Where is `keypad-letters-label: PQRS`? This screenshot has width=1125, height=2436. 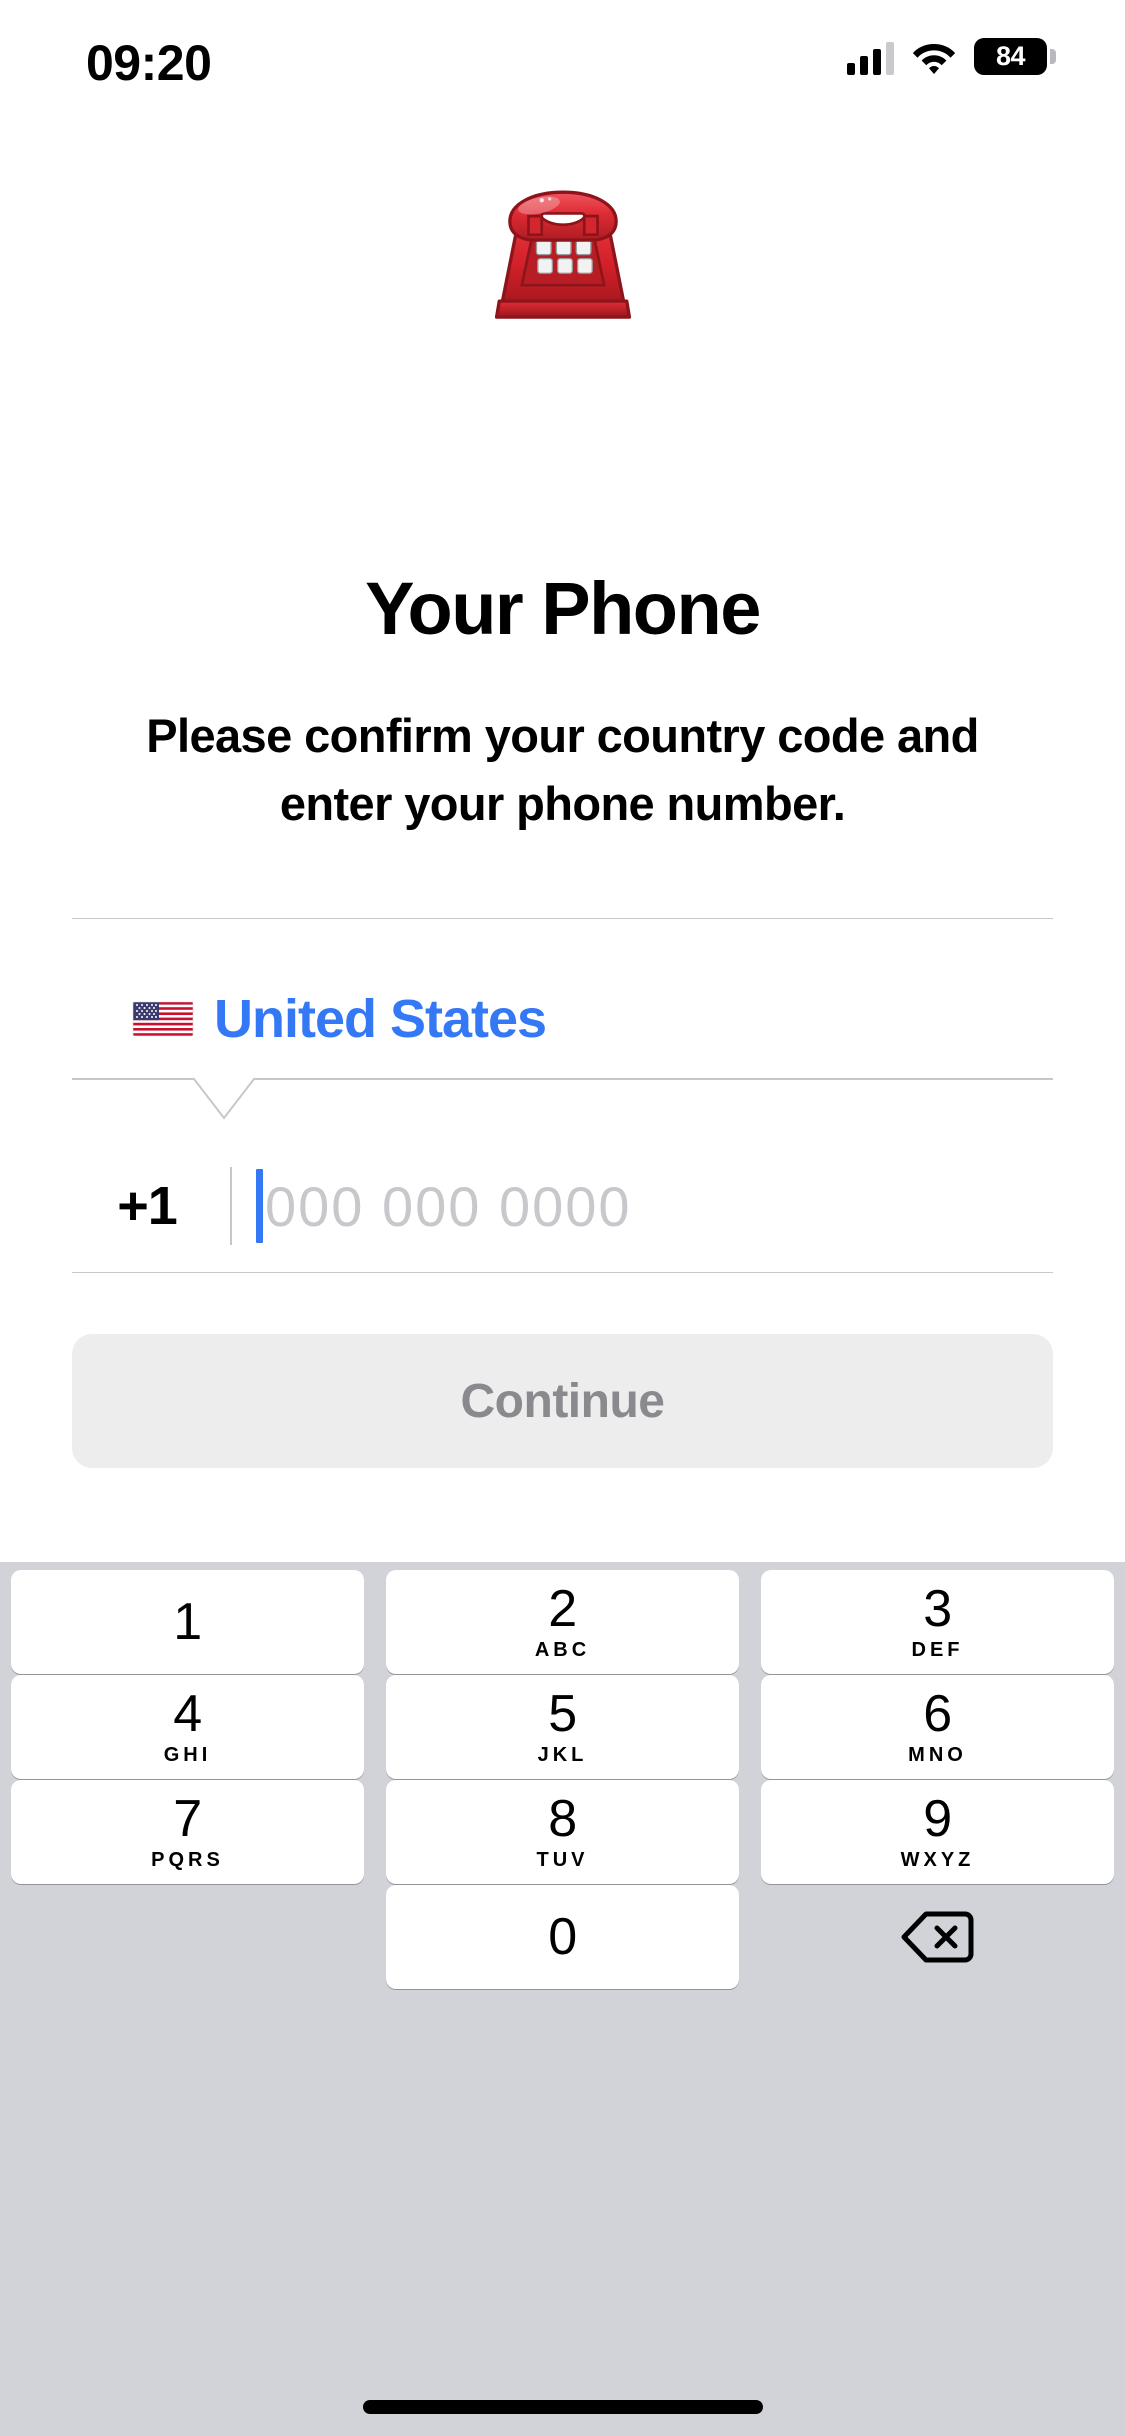 keypad-letters-label: PQRS is located at coordinates (187, 1860).